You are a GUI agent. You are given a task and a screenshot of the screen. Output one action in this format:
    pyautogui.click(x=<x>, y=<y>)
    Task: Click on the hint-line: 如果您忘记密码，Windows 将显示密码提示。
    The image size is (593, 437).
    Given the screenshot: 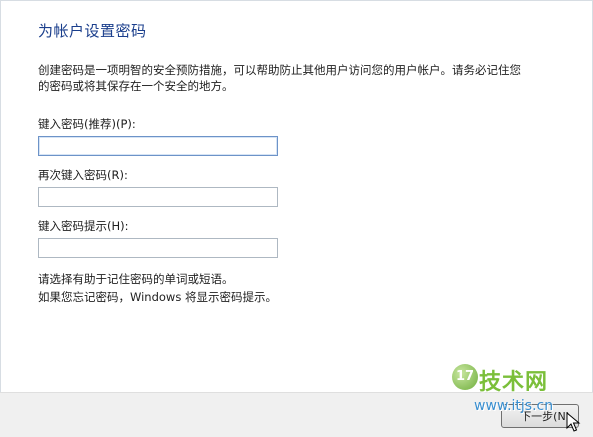 What is the action you would take?
    pyautogui.click(x=157, y=297)
    